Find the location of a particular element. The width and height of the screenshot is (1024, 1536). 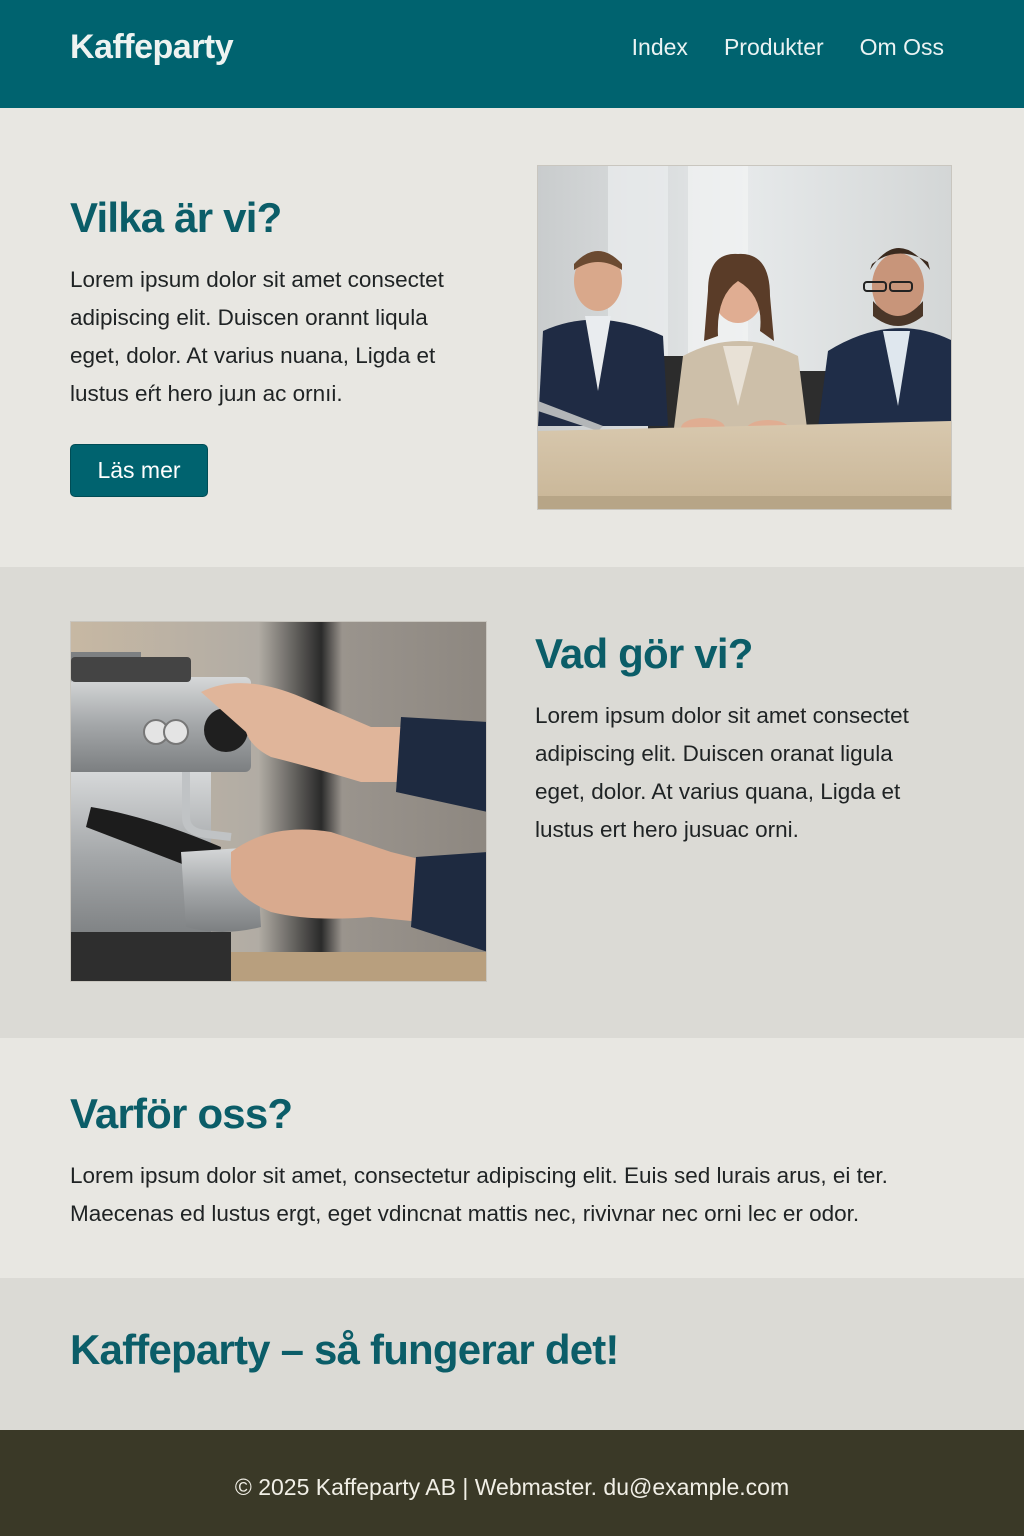

nav-produkter-link: Produkter is located at coordinates (774, 47).